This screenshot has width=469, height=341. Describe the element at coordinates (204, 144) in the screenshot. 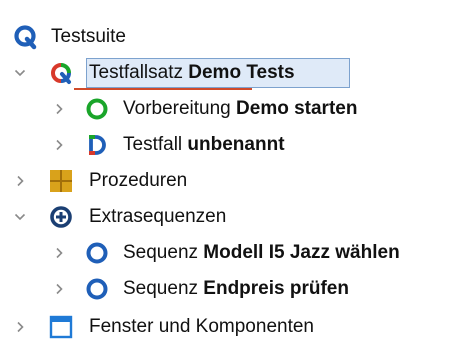

I see `tree-node-label: Testfall unbenannt` at that location.